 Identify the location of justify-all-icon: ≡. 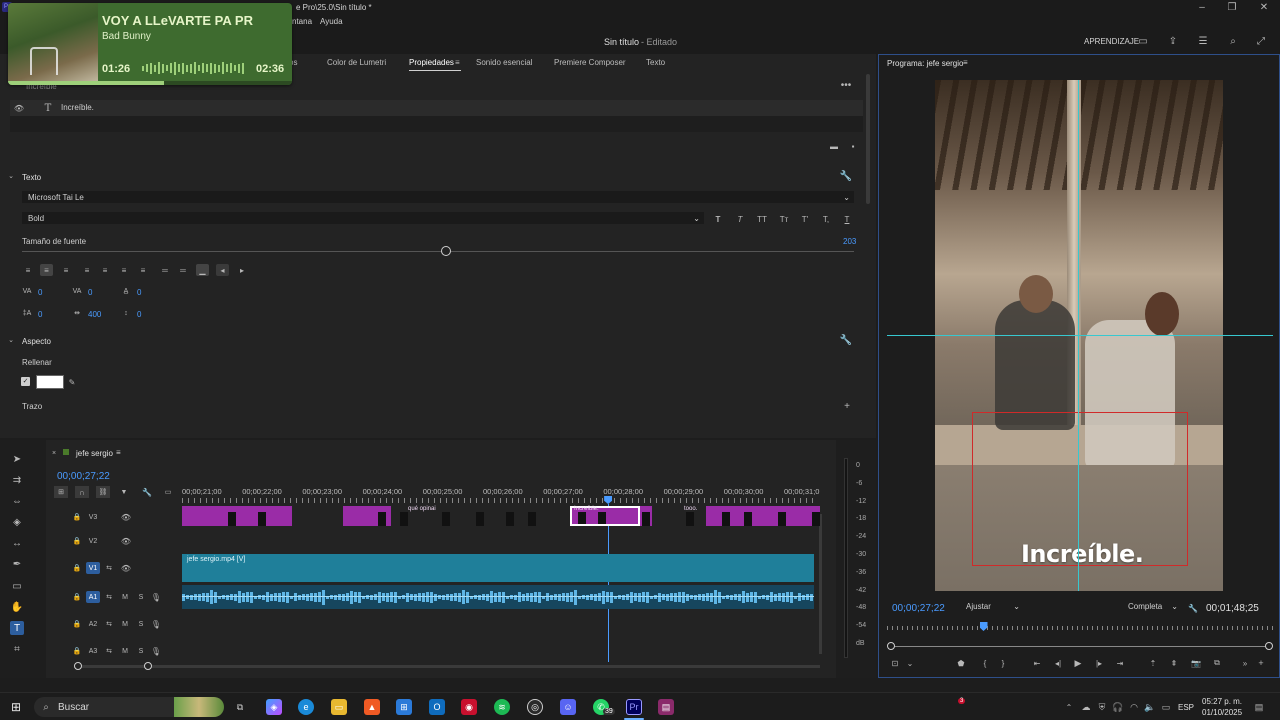
(143, 270).